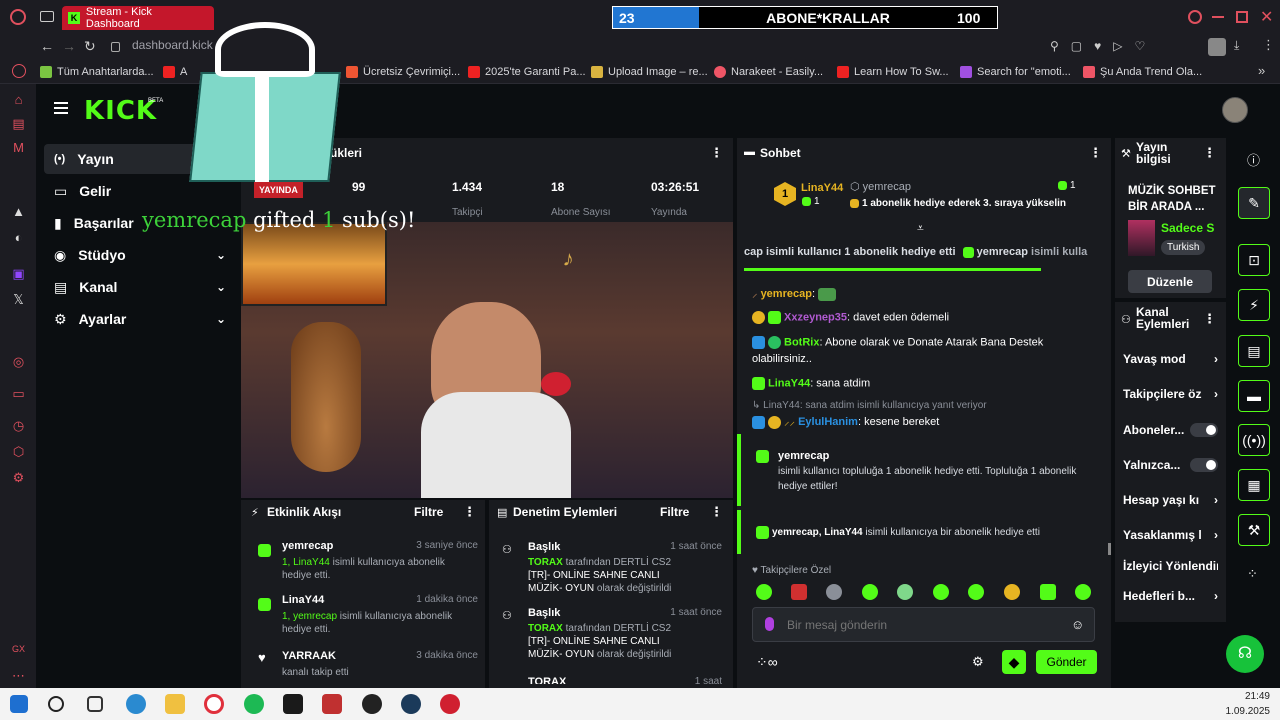 The width and height of the screenshot is (1280, 720). Describe the element at coordinates (18, 99) in the screenshot. I see `sidebar-bag-icon: ⌂` at that location.